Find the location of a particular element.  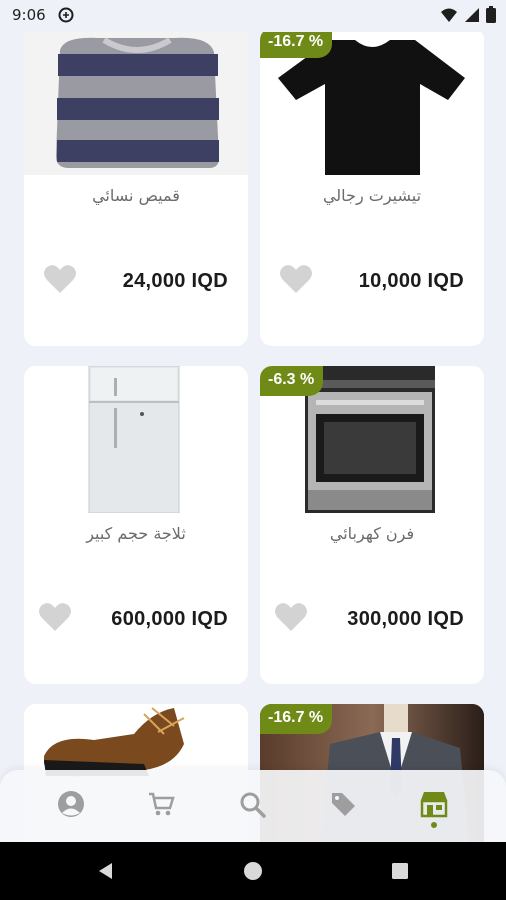

system-nav-bar is located at coordinates (253, 871).